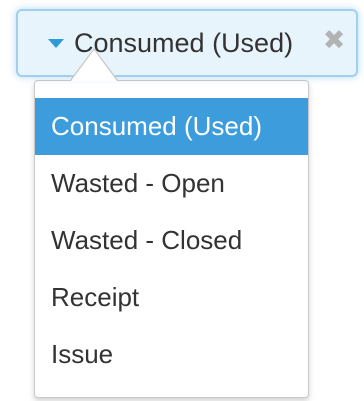 This screenshot has width=364, height=401. I want to click on caret-down-icon, so click(56, 43).